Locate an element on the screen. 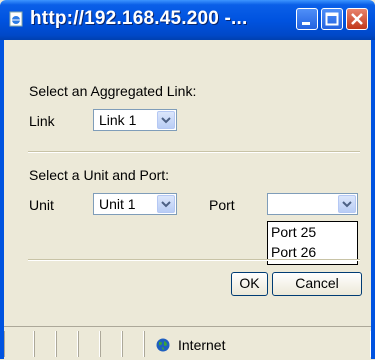 Image resolution: width=375 pixels, height=360 pixels. unit-select-arrow is located at coordinates (166, 204).